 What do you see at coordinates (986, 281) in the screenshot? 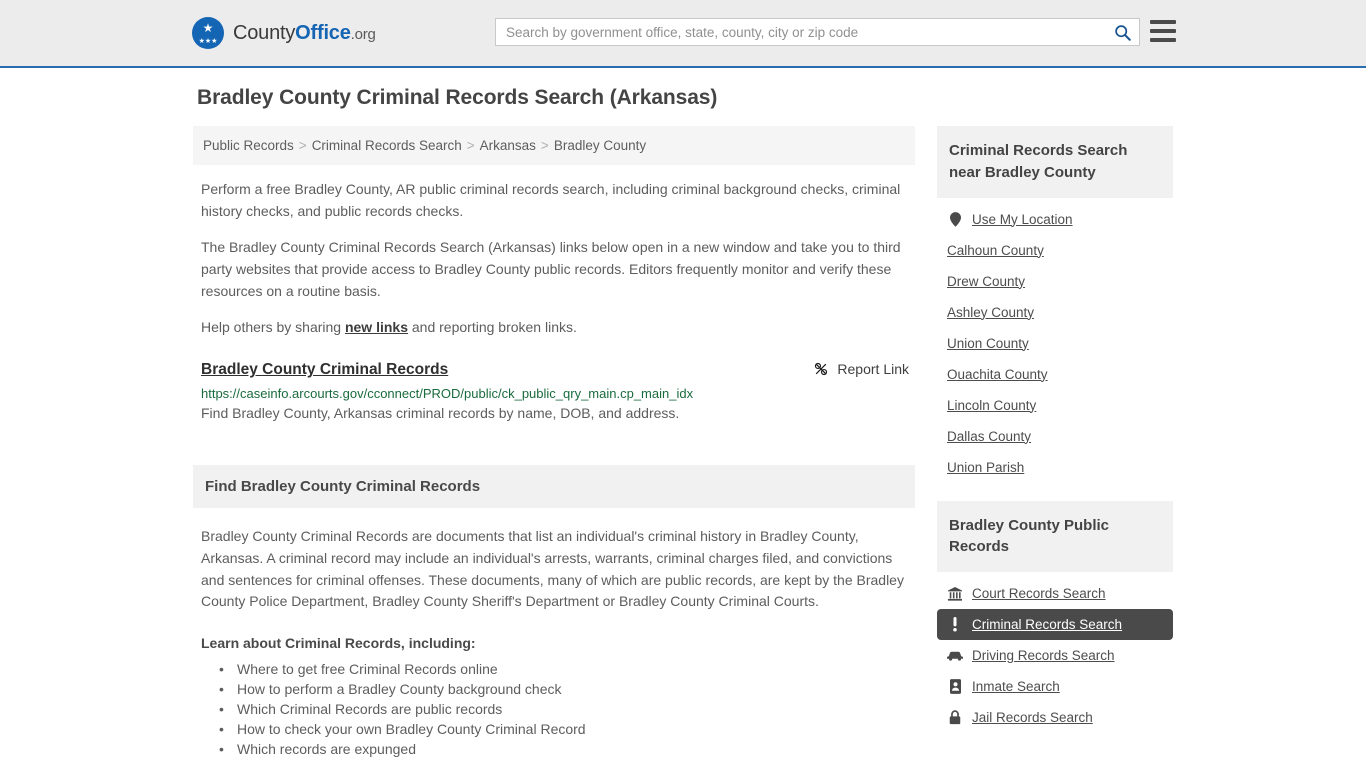
I see `sidebar-item-label: Drew County` at bounding box center [986, 281].